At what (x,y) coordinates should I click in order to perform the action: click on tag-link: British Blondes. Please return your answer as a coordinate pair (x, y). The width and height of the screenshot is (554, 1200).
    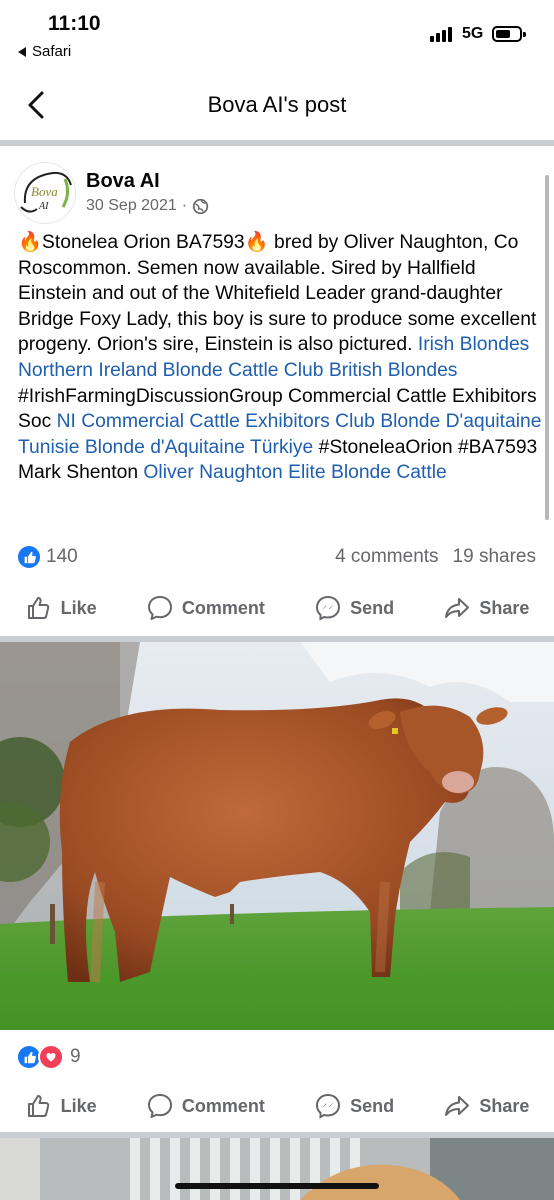
    Looking at the image, I should click on (393, 370).